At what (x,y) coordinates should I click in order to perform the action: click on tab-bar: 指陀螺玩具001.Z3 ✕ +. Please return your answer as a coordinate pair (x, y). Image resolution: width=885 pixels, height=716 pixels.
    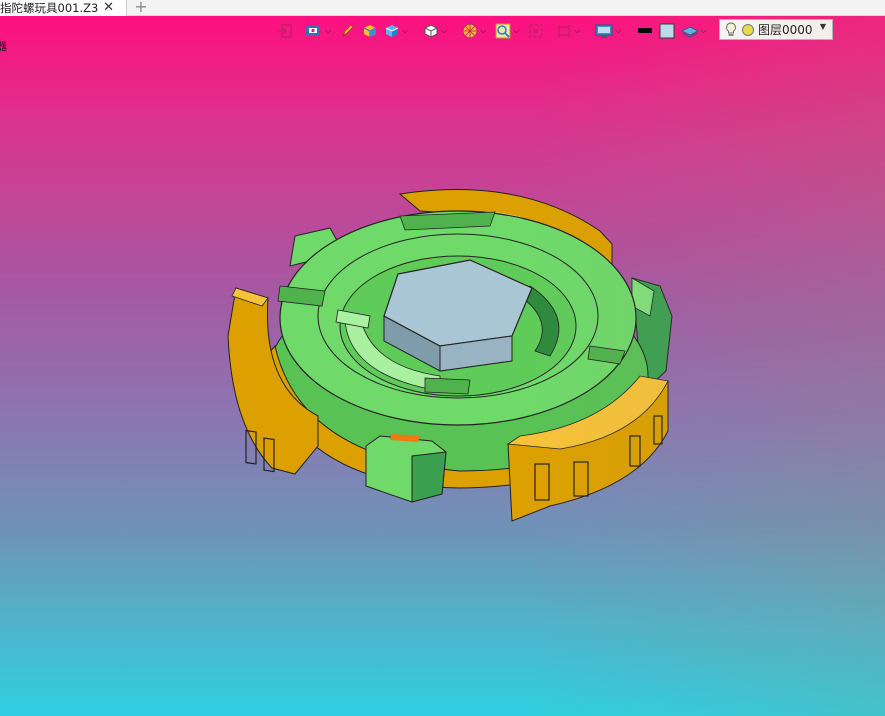
    Looking at the image, I should click on (442, 8).